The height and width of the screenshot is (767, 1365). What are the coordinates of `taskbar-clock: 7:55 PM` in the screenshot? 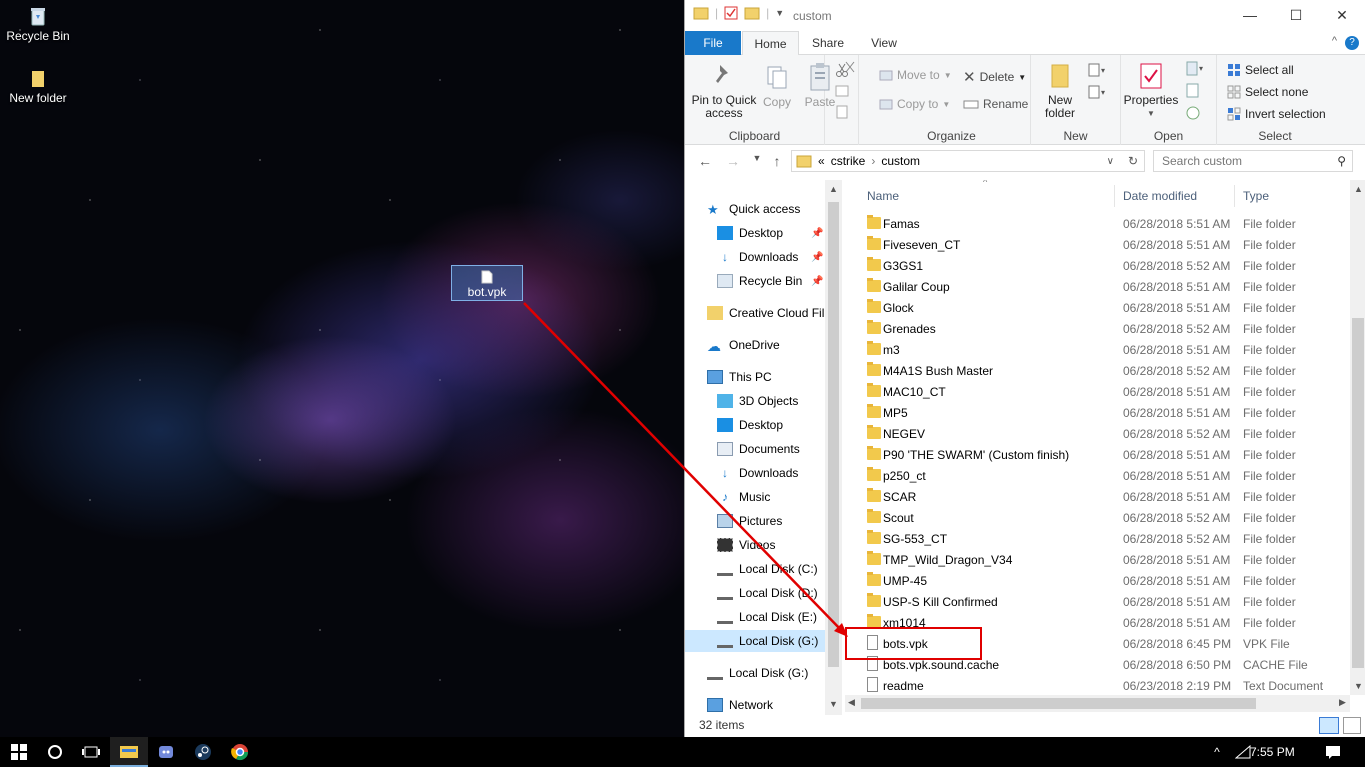 It's located at (1272, 752).